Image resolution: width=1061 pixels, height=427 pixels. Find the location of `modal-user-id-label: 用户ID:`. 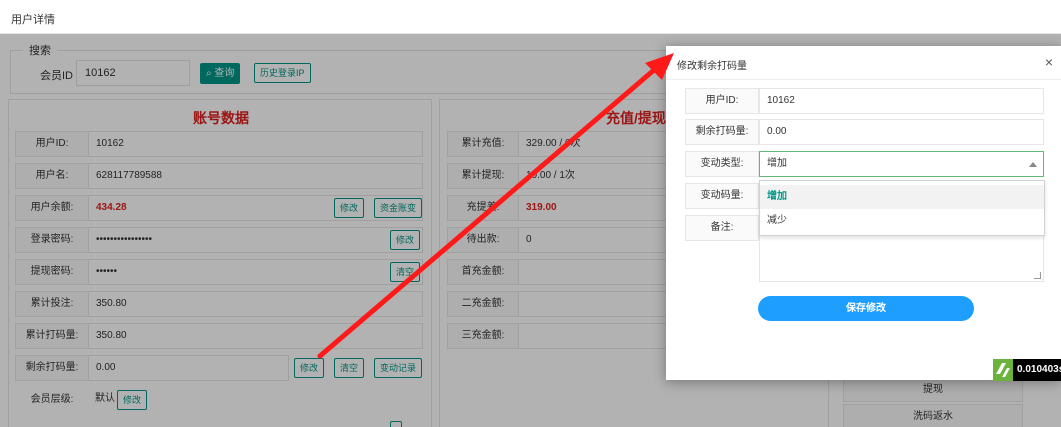

modal-user-id-label: 用户ID: is located at coordinates (722, 101).